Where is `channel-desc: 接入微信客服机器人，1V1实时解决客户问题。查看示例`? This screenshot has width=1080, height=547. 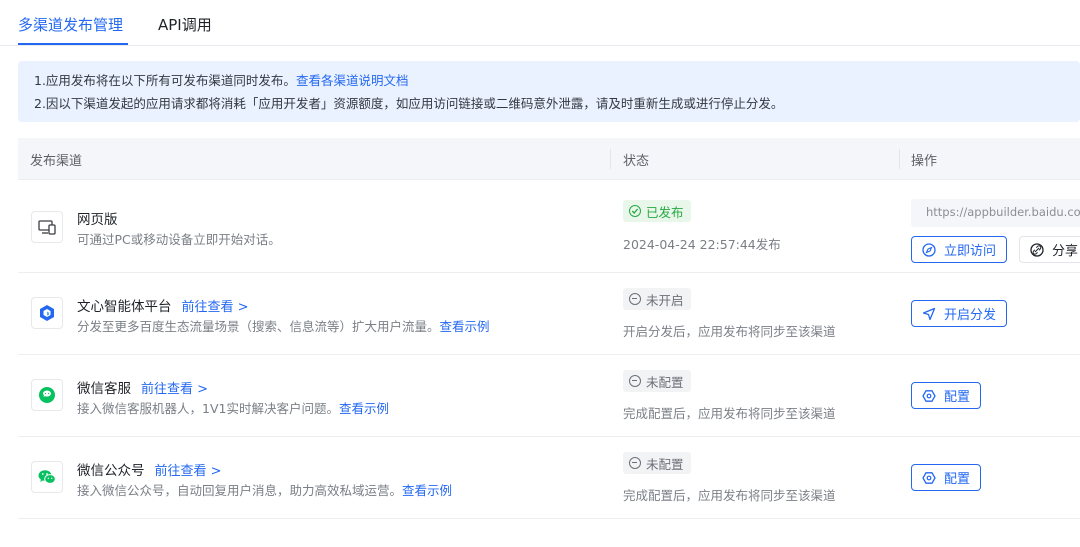
channel-desc: 接入微信客服机器人，1V1实时解决客户问题。查看示例 is located at coordinates (233, 407).